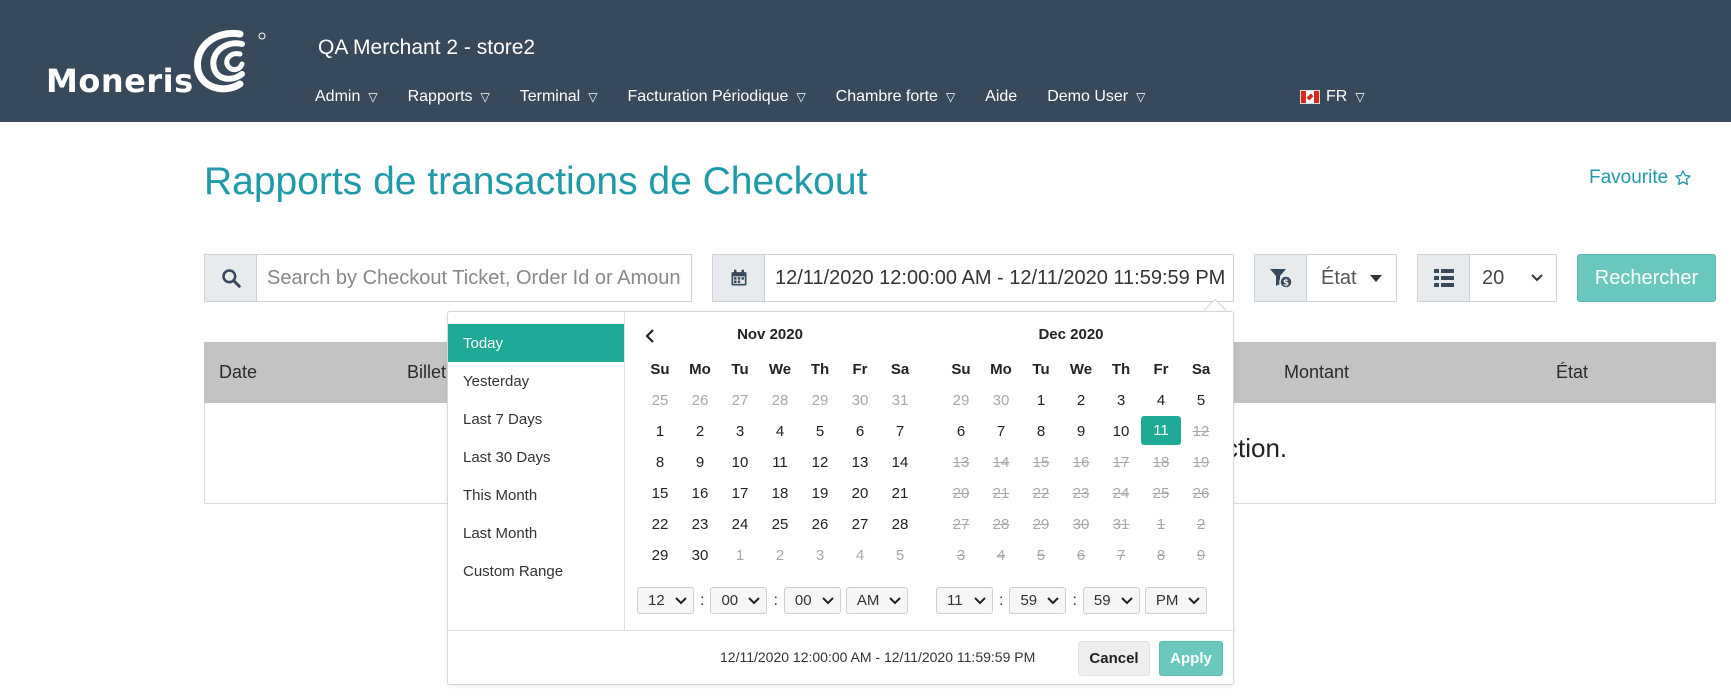 The width and height of the screenshot is (1731, 700). Describe the element at coordinates (238, 372) in the screenshot. I see `column-header-date: Date` at that location.